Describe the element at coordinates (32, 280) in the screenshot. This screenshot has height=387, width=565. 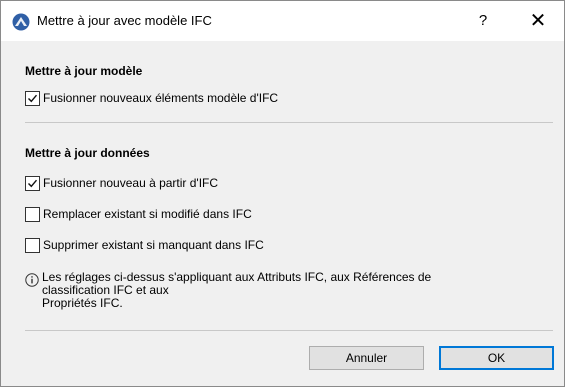
I see `info-icon` at that location.